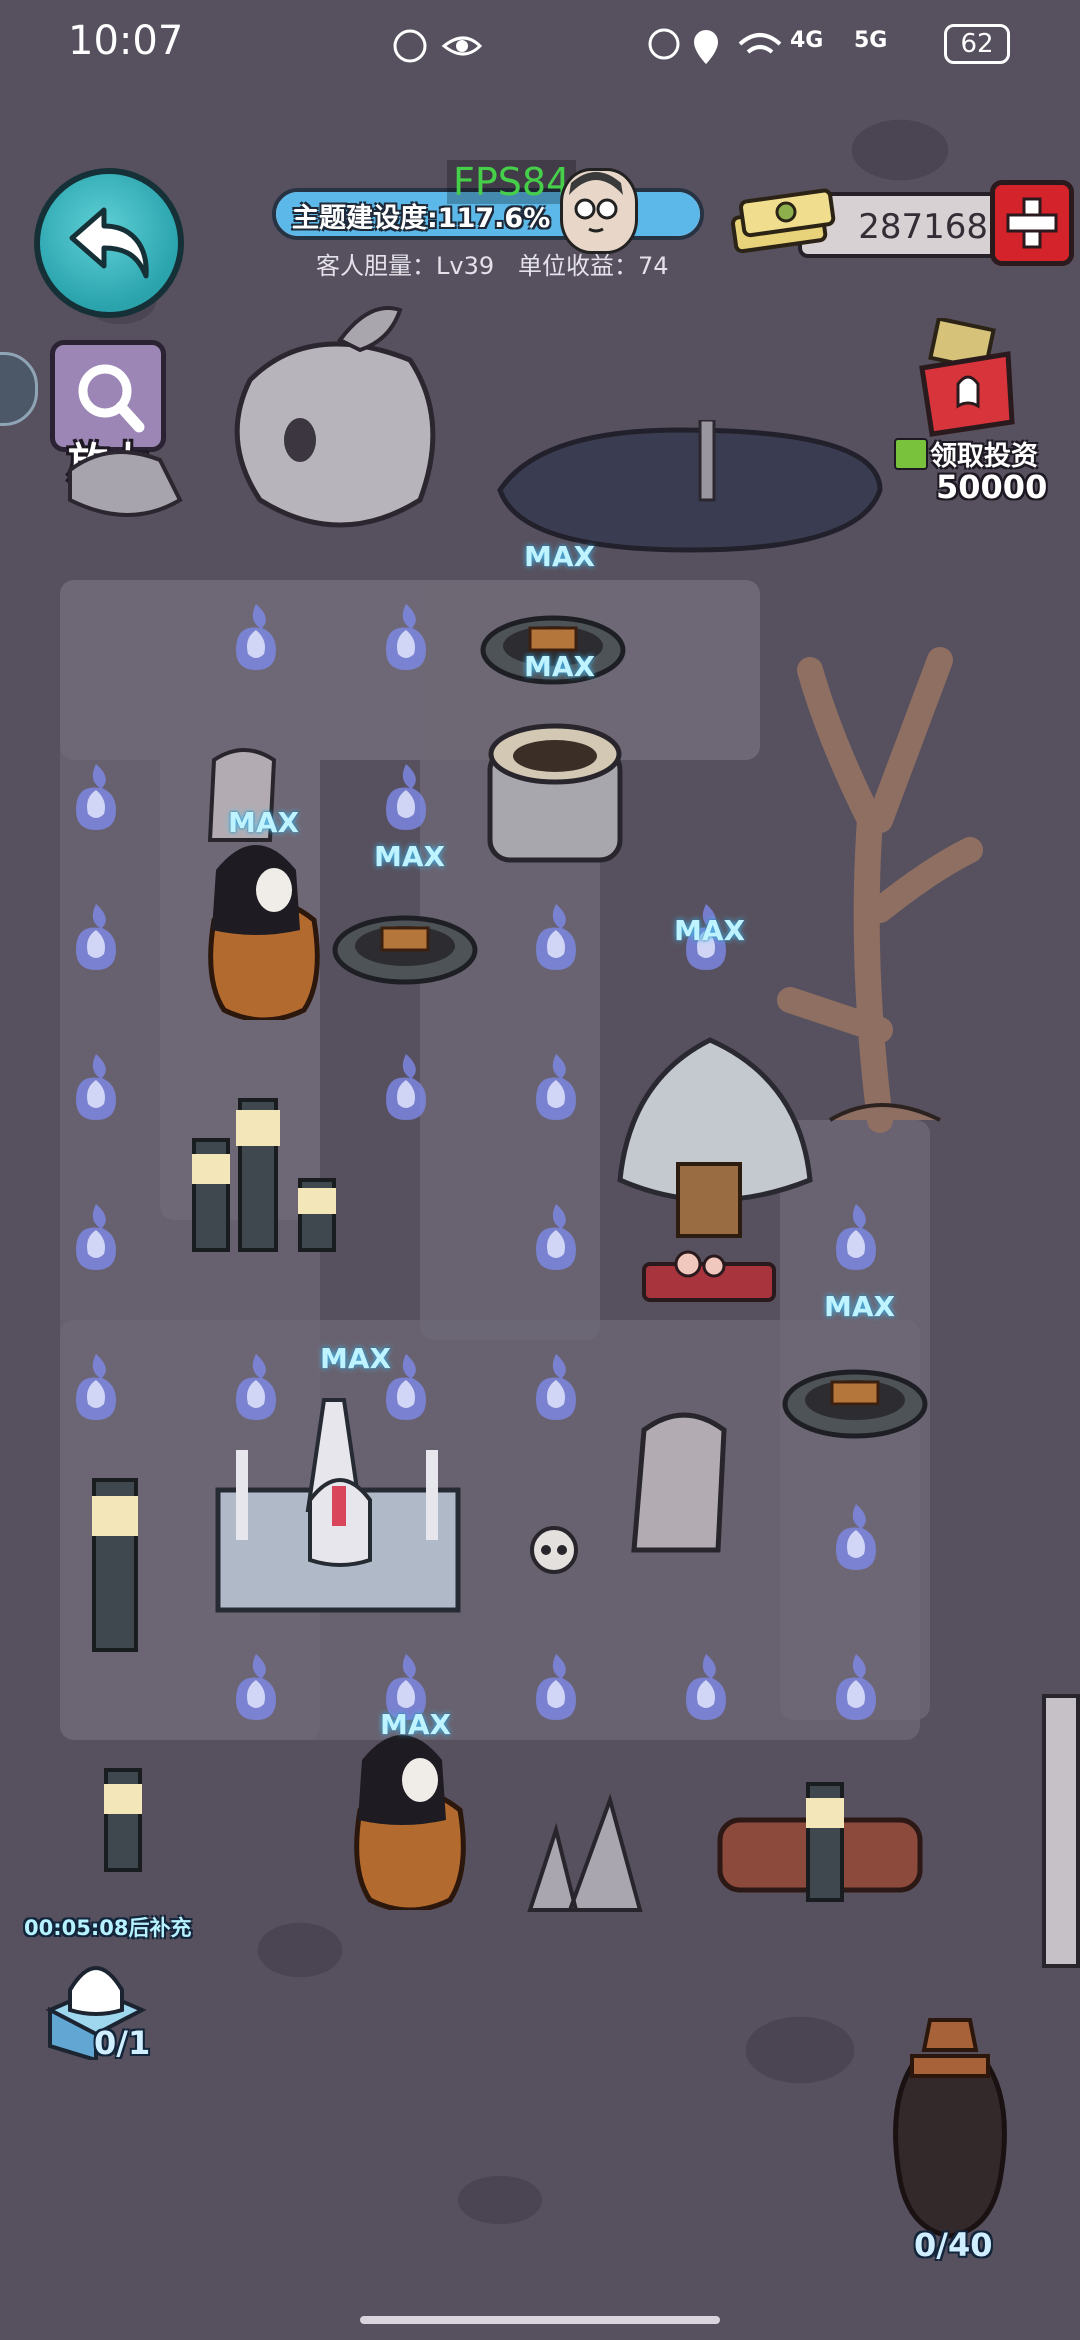 This screenshot has width=1080, height=2340. What do you see at coordinates (270, 1175) in the screenshot?
I see `stone-lantern-group` at bounding box center [270, 1175].